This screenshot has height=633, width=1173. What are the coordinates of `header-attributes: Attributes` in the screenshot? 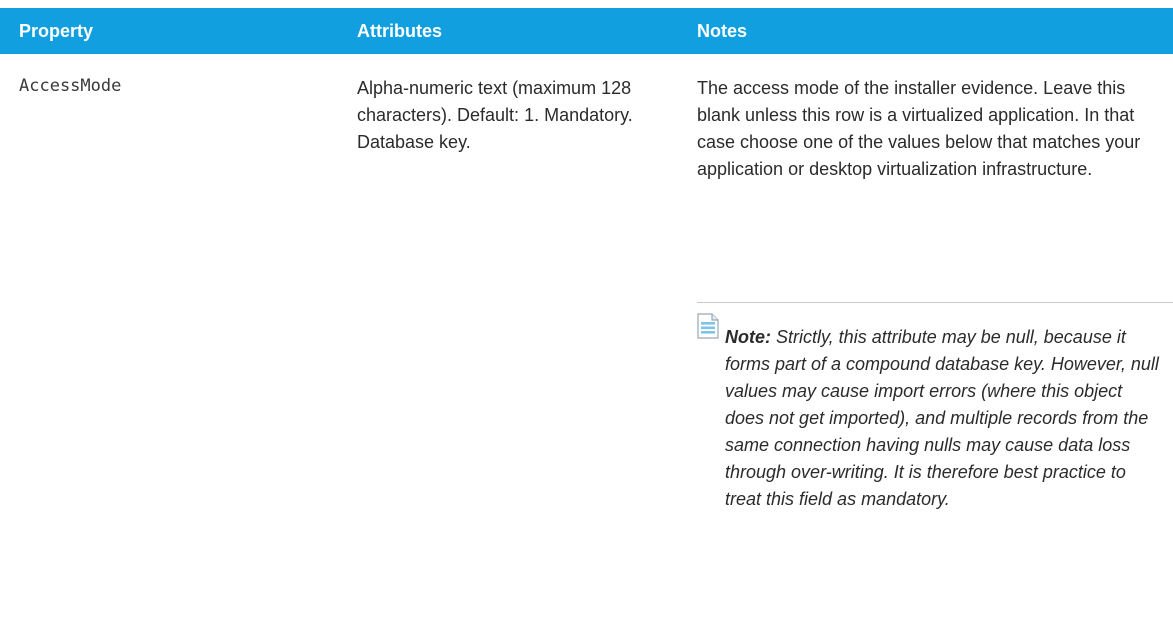 It's located at (399, 31).